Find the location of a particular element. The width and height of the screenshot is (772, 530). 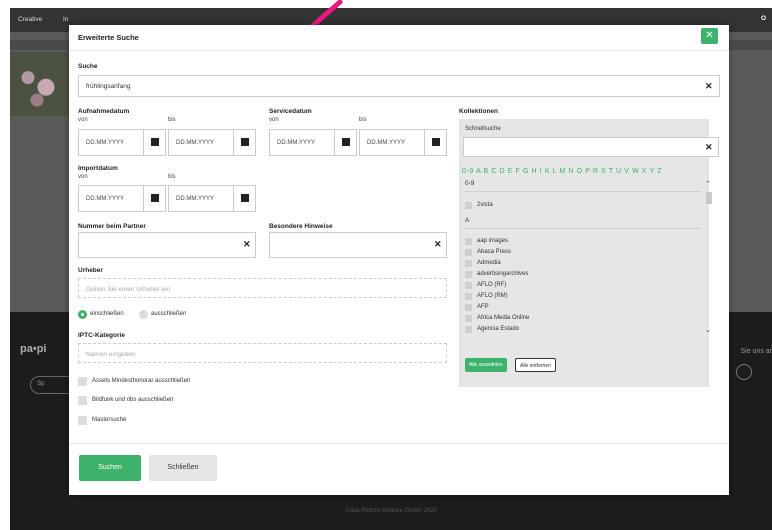

nummer-label: Nummer beim Partner is located at coordinates (112, 226).